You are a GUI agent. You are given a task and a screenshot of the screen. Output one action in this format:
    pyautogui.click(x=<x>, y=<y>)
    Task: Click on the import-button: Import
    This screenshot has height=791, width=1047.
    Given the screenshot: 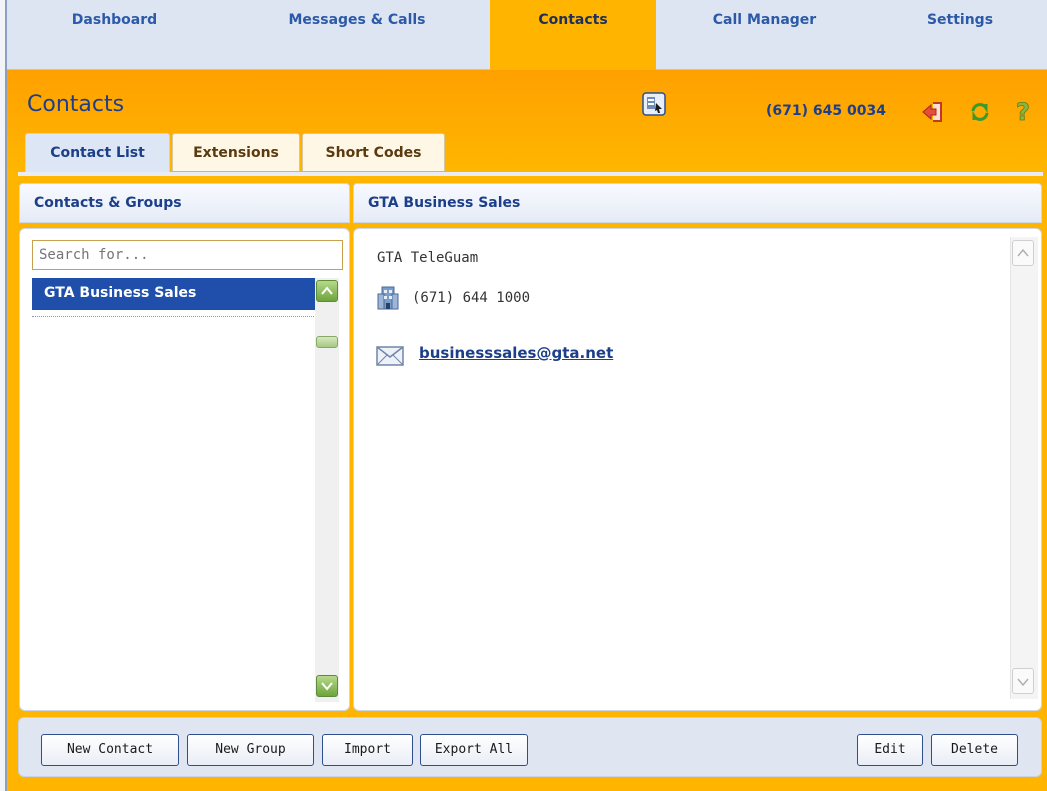 What is the action you would take?
    pyautogui.click(x=367, y=750)
    